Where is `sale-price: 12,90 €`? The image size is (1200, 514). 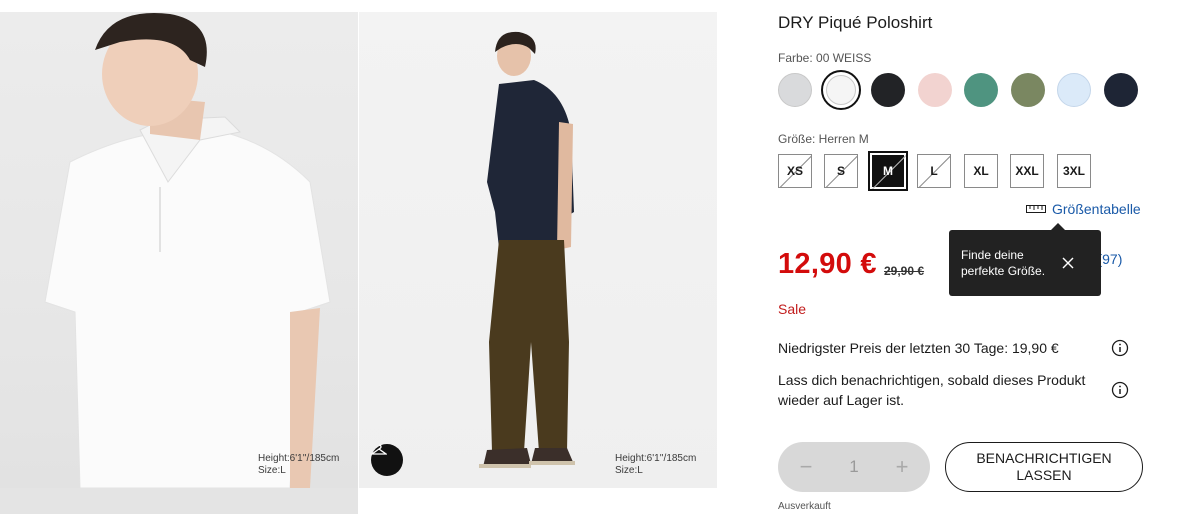
sale-price: 12,90 € is located at coordinates (827, 264).